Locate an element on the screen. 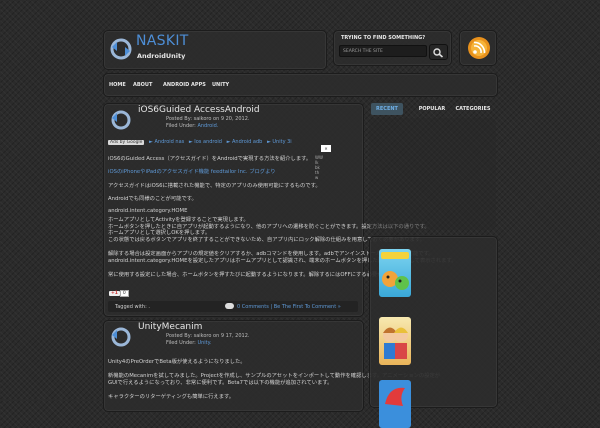 The image size is (600, 428). rss-feed-icon is located at coordinates (479, 48).